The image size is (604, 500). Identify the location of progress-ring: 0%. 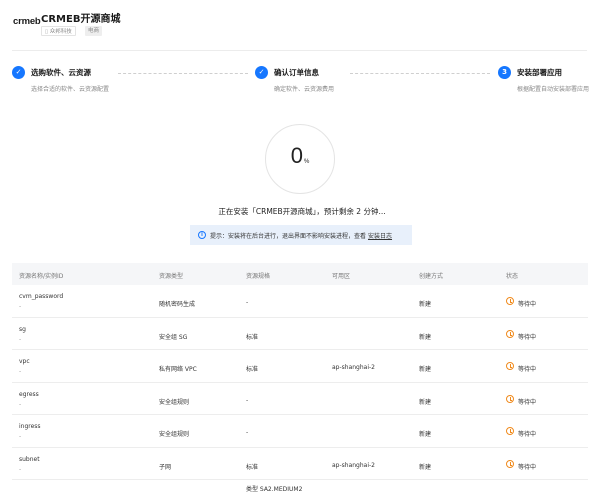
(300, 159).